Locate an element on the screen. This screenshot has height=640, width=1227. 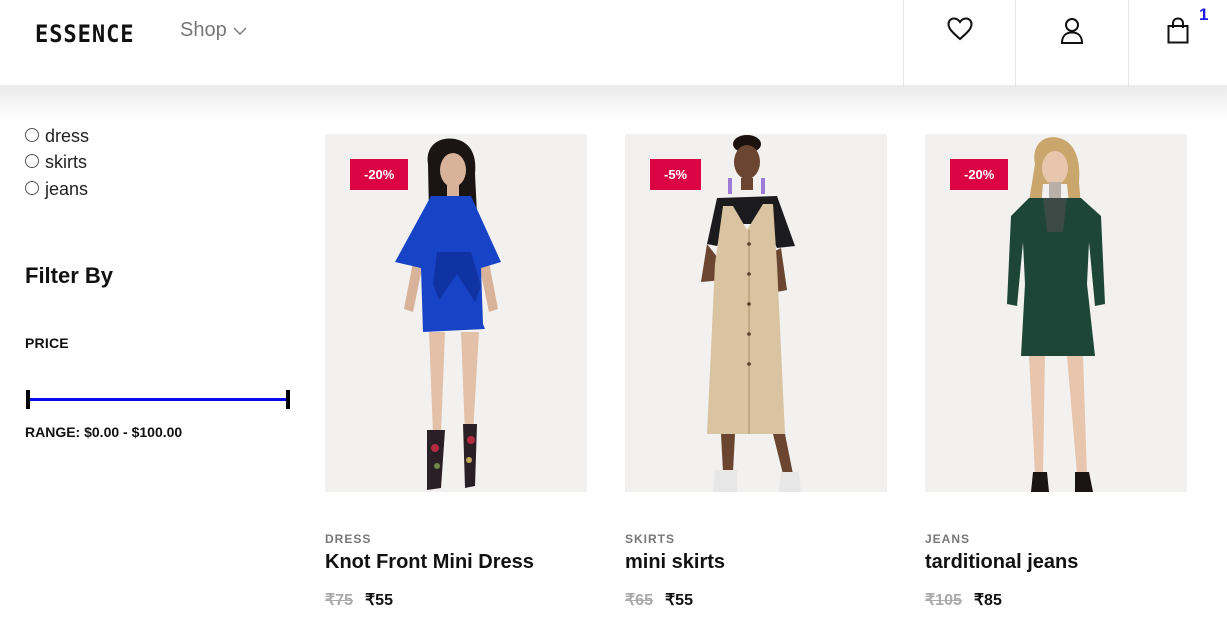
old-price: ₹65 is located at coordinates (639, 600).